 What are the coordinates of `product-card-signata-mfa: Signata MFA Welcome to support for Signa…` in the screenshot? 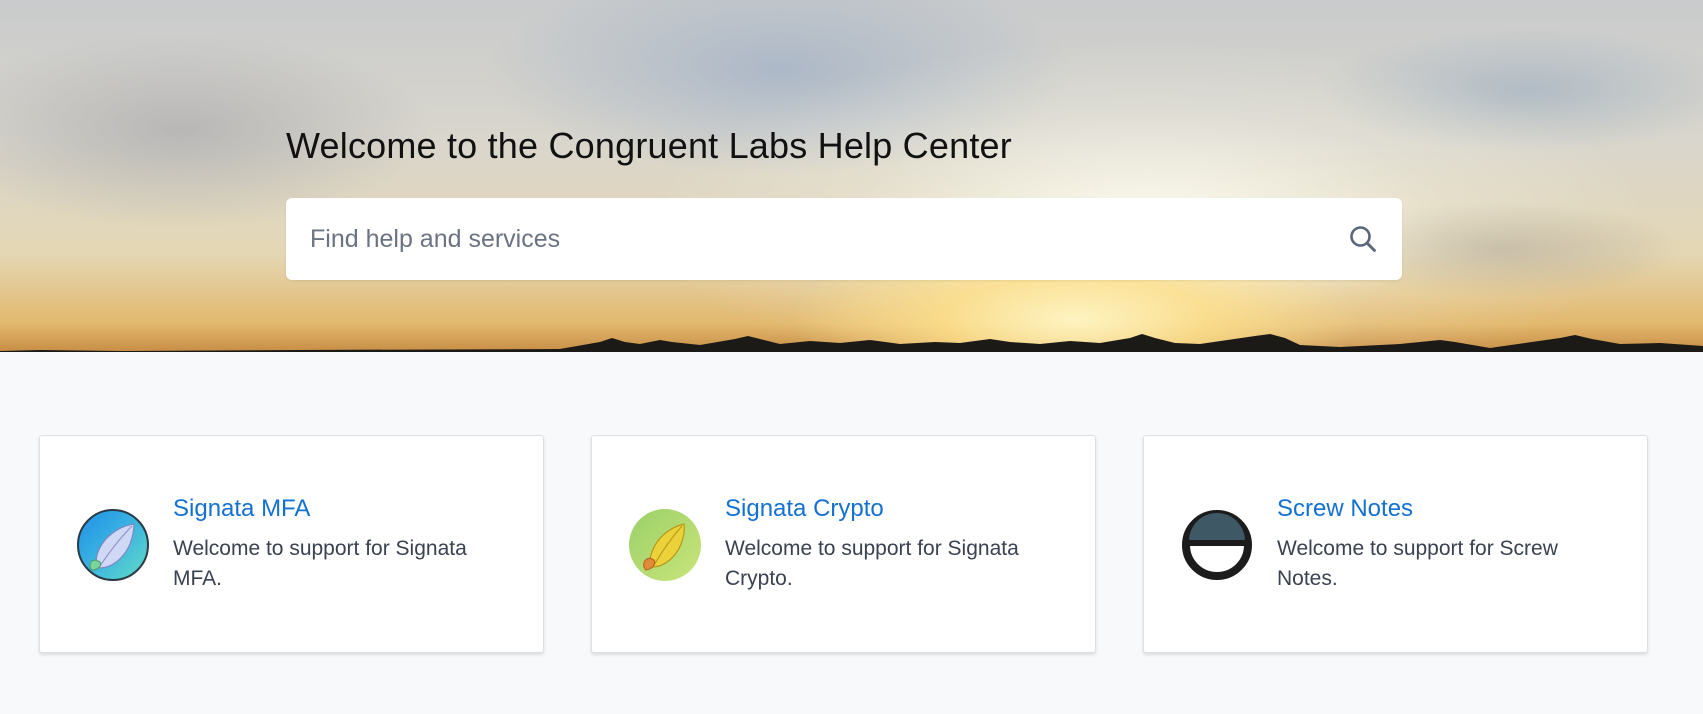 It's located at (291, 544).